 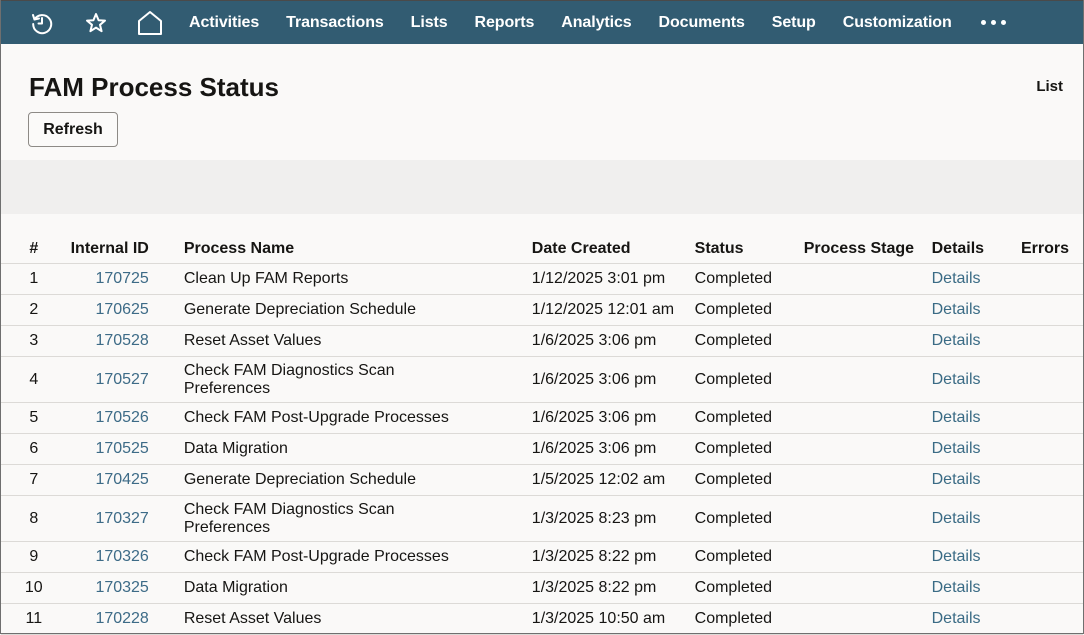 What do you see at coordinates (357, 341) in the screenshot?
I see `process-name: Reset Asset Values` at bounding box center [357, 341].